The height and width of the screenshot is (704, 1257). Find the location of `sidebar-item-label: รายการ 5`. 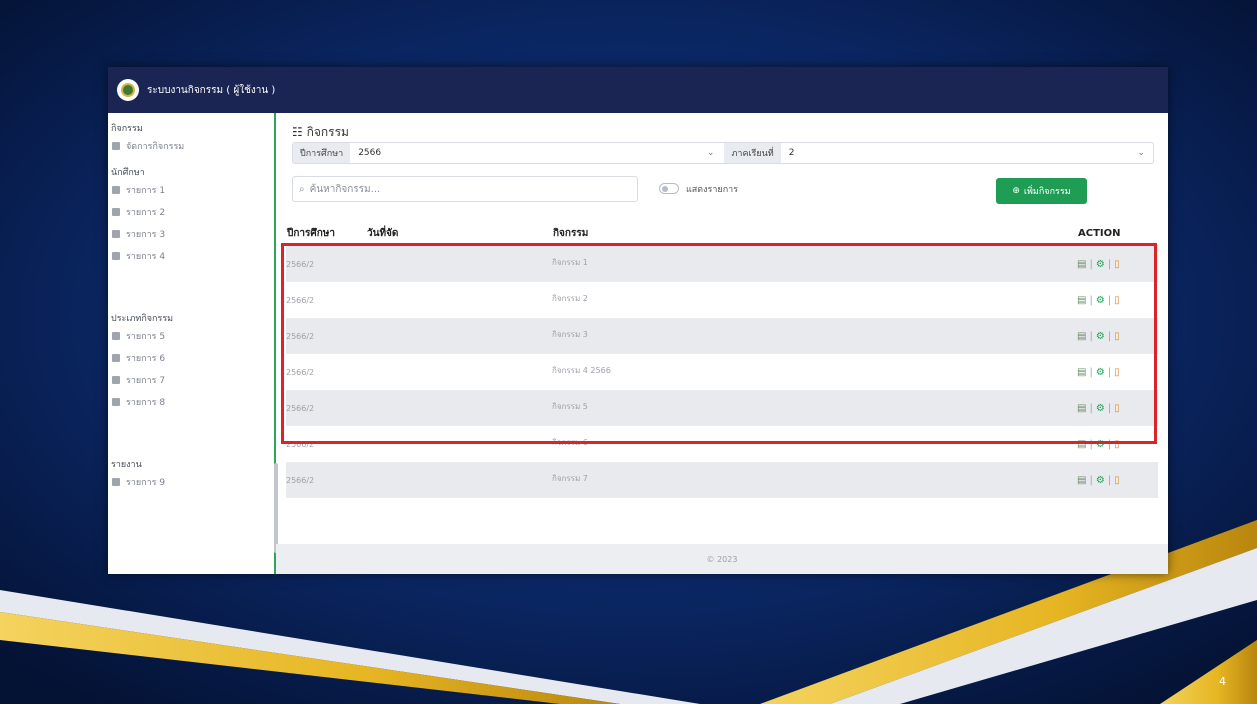

sidebar-item-label: รายการ 5 is located at coordinates (146, 337).